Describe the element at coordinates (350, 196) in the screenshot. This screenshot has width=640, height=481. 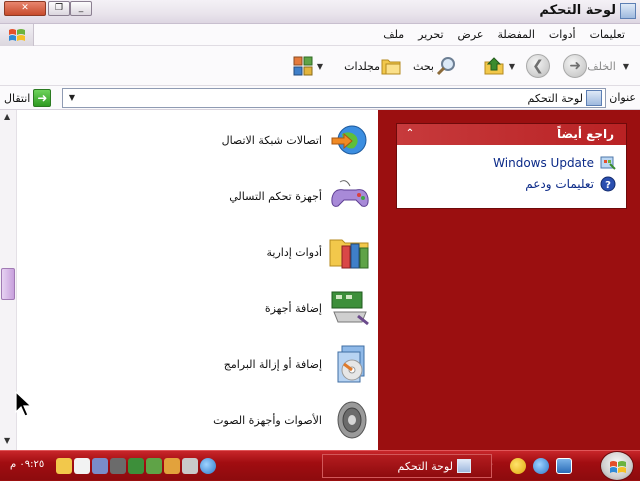
I see `game-controllers-icon` at that location.